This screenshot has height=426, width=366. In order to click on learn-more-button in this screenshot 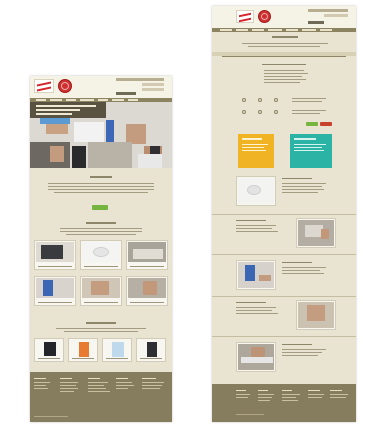, I will do `click(100, 207)`.